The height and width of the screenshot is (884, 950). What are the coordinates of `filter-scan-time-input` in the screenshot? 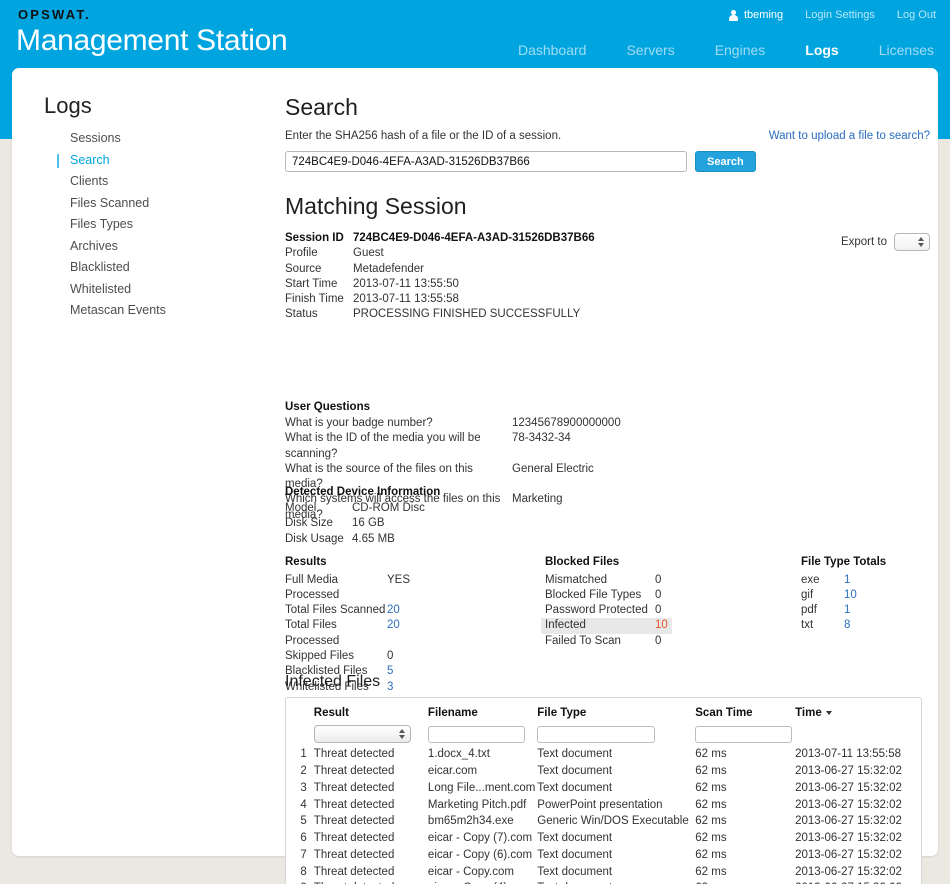 It's located at (744, 734).